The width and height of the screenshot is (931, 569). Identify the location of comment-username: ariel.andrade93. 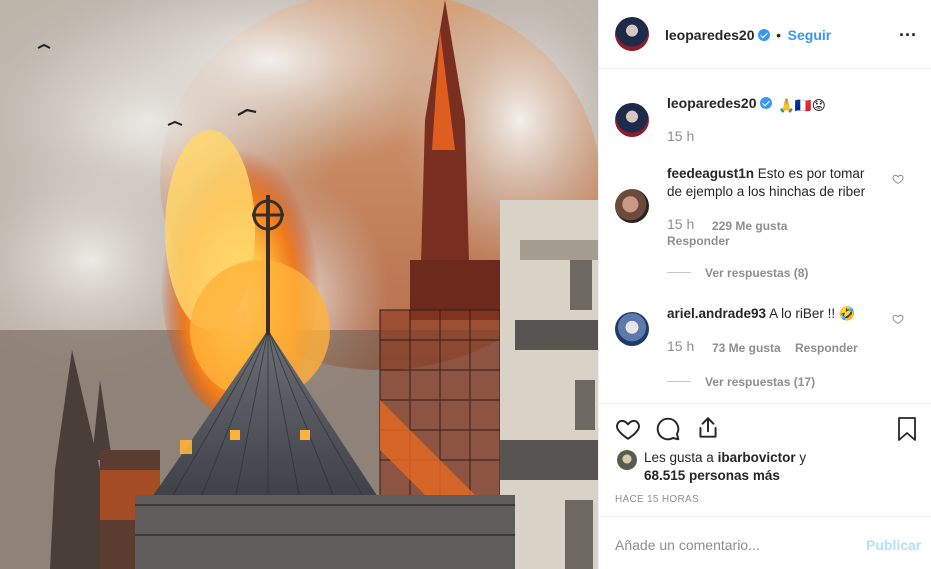
(716, 313).